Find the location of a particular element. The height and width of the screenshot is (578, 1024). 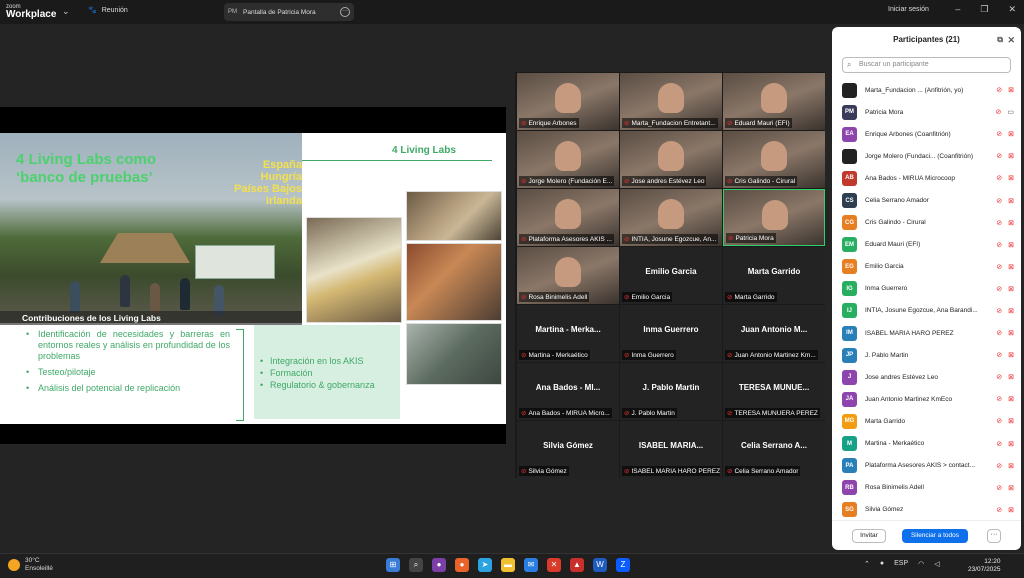

minimize-icon: – is located at coordinates (957, 9).